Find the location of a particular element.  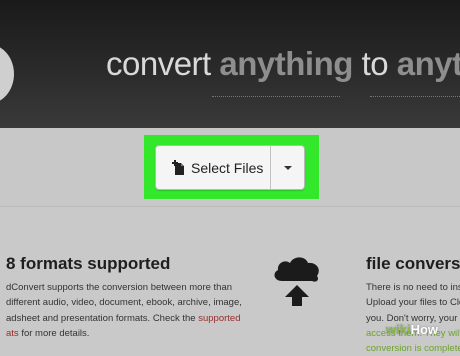

file-conversion-heading: file conversio is located at coordinates (413, 263).